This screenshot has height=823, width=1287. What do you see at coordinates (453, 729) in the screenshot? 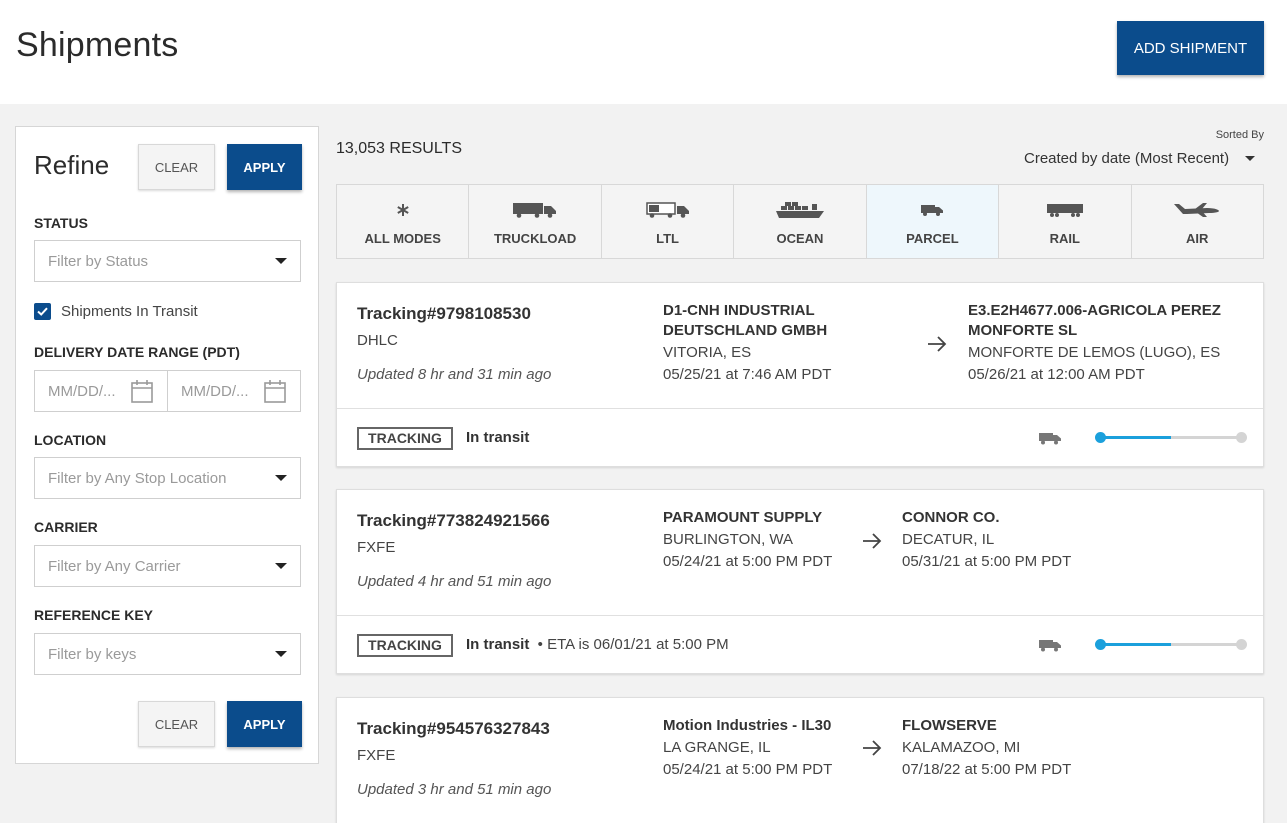
I see `tracking-number: Tracking#954576327843` at bounding box center [453, 729].